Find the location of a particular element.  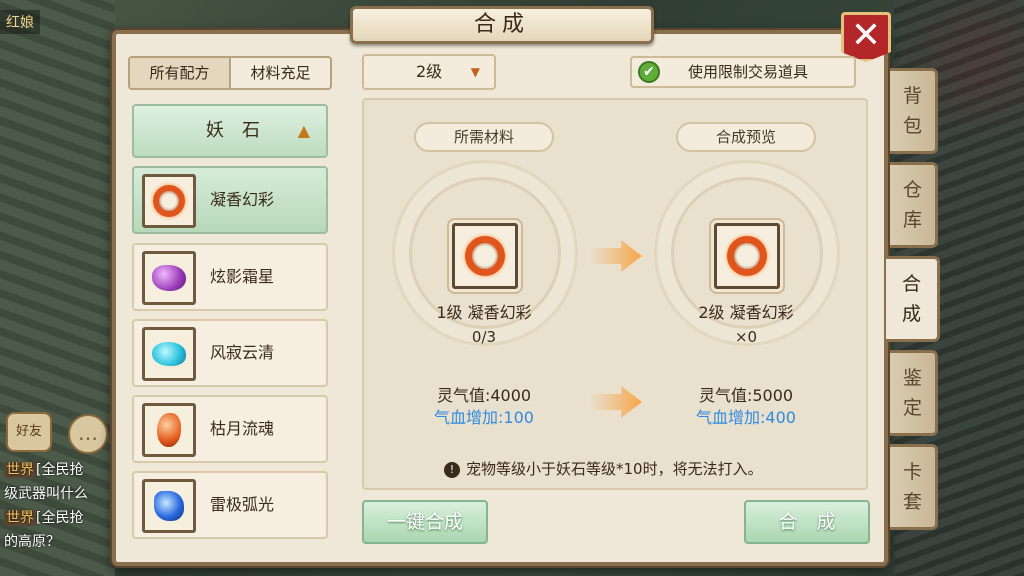

level-warning: ! 宠物等级小于妖石等级*10时，将无法打入。 is located at coordinates (603, 468).